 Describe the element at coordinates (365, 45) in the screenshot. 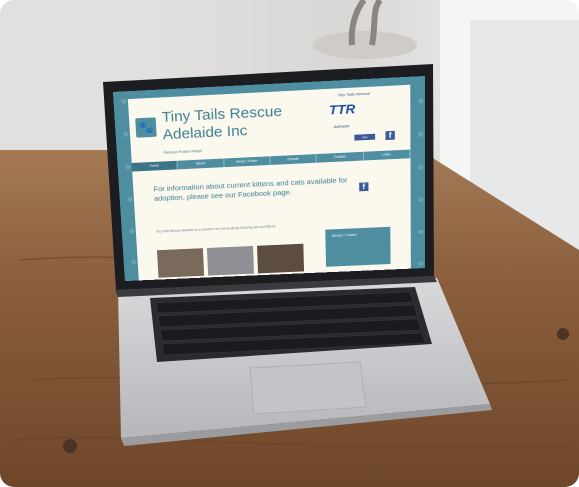

I see `plant-pot` at that location.